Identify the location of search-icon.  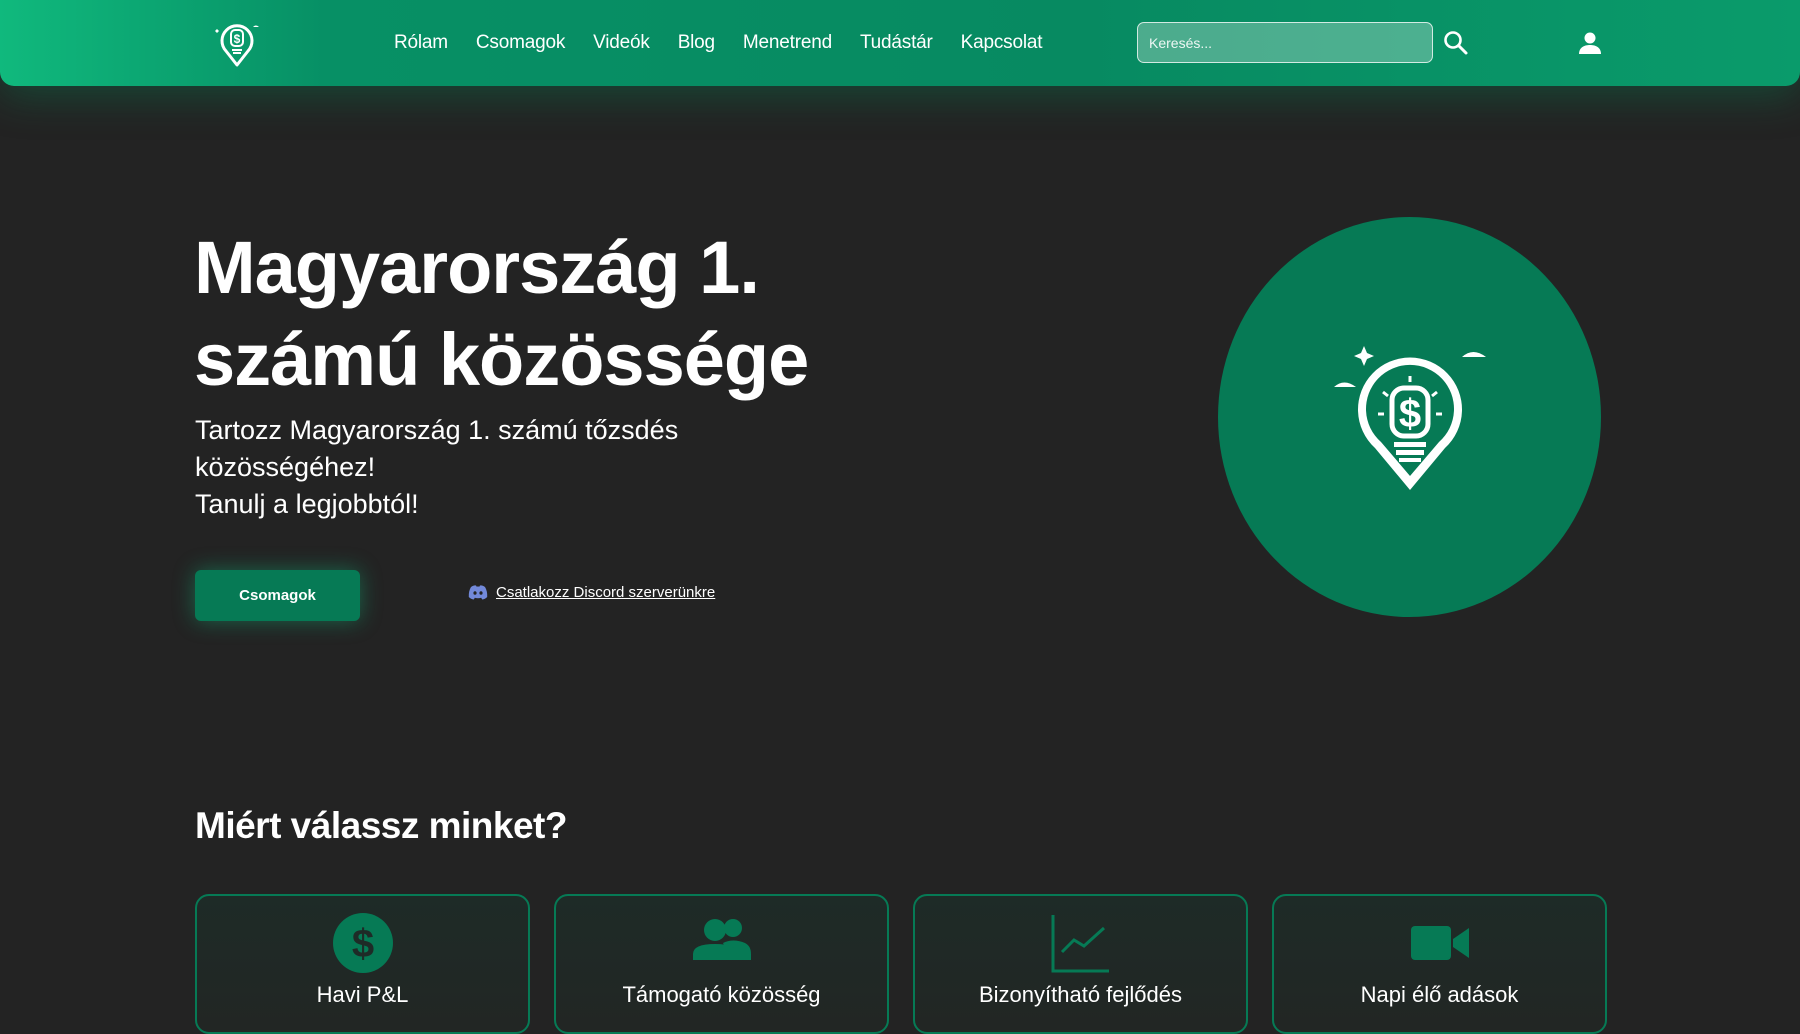
(1456, 43).